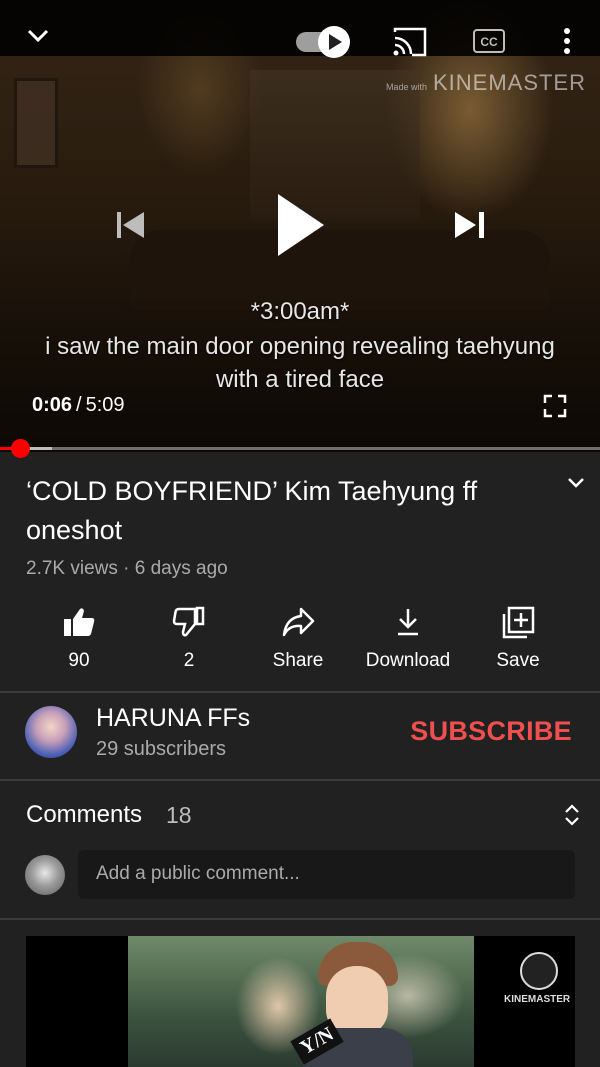 The height and width of the screenshot is (1067, 600). I want to click on subtitle-line: *3:00am*, so click(300, 311).